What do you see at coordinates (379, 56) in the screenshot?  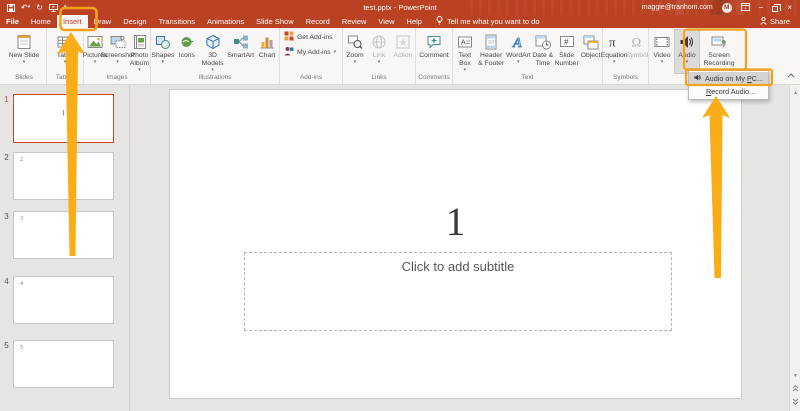 I see `ribbon-group-links: Zoom Link Action Links` at bounding box center [379, 56].